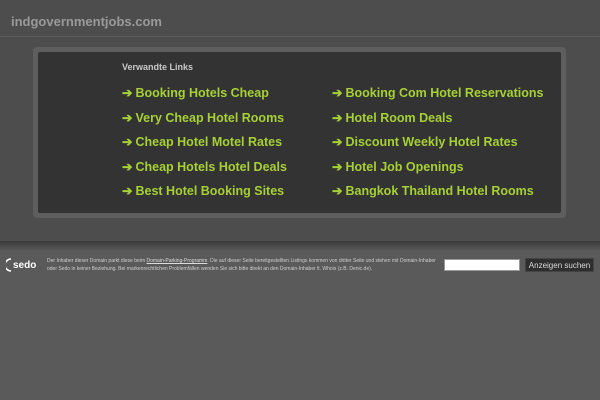  What do you see at coordinates (482, 265) in the screenshot?
I see `search-input` at bounding box center [482, 265].